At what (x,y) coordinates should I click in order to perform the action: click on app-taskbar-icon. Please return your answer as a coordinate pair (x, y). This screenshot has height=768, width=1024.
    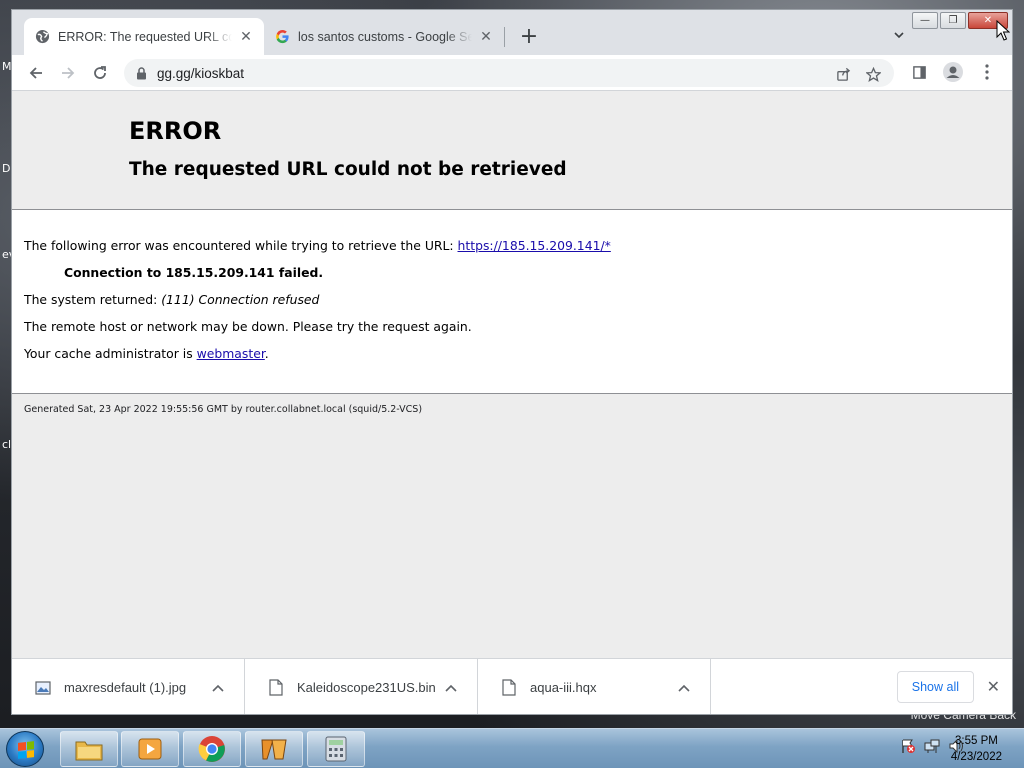
    Looking at the image, I should click on (274, 749).